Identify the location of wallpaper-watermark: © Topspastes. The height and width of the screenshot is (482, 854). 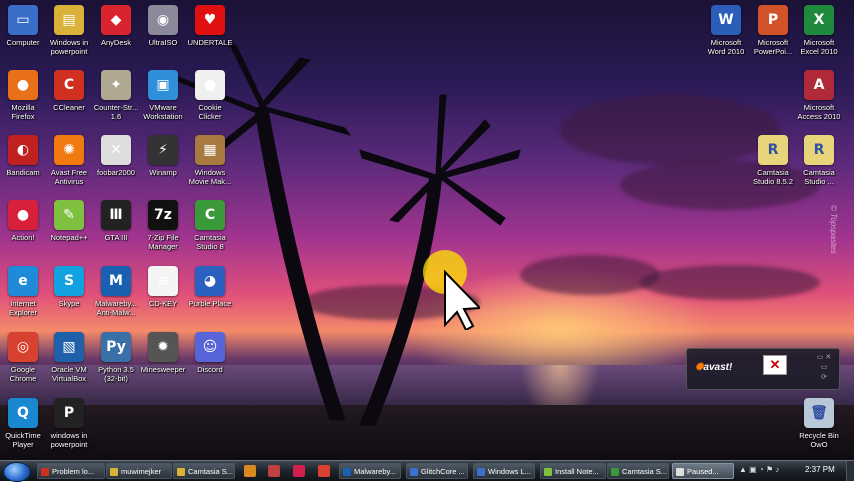
(833, 229).